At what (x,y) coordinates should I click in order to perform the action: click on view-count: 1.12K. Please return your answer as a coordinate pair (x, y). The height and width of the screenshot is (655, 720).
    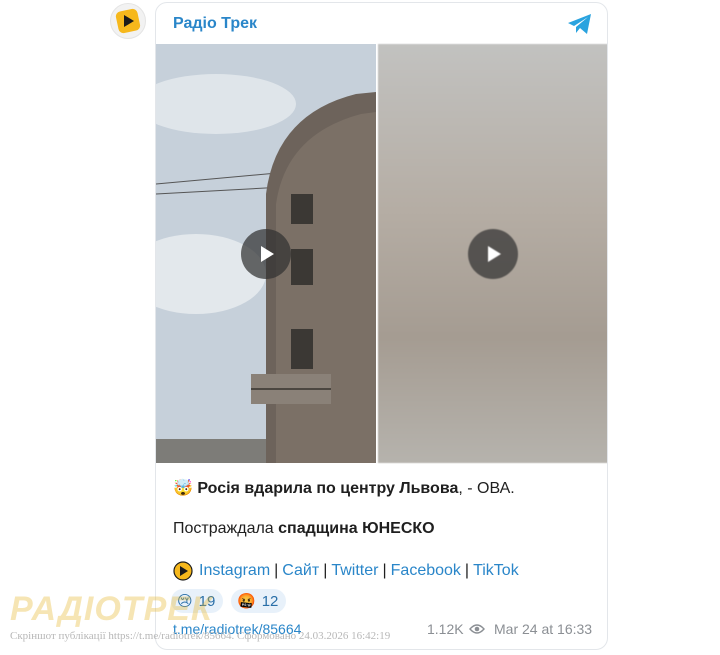
    Looking at the image, I should click on (445, 629).